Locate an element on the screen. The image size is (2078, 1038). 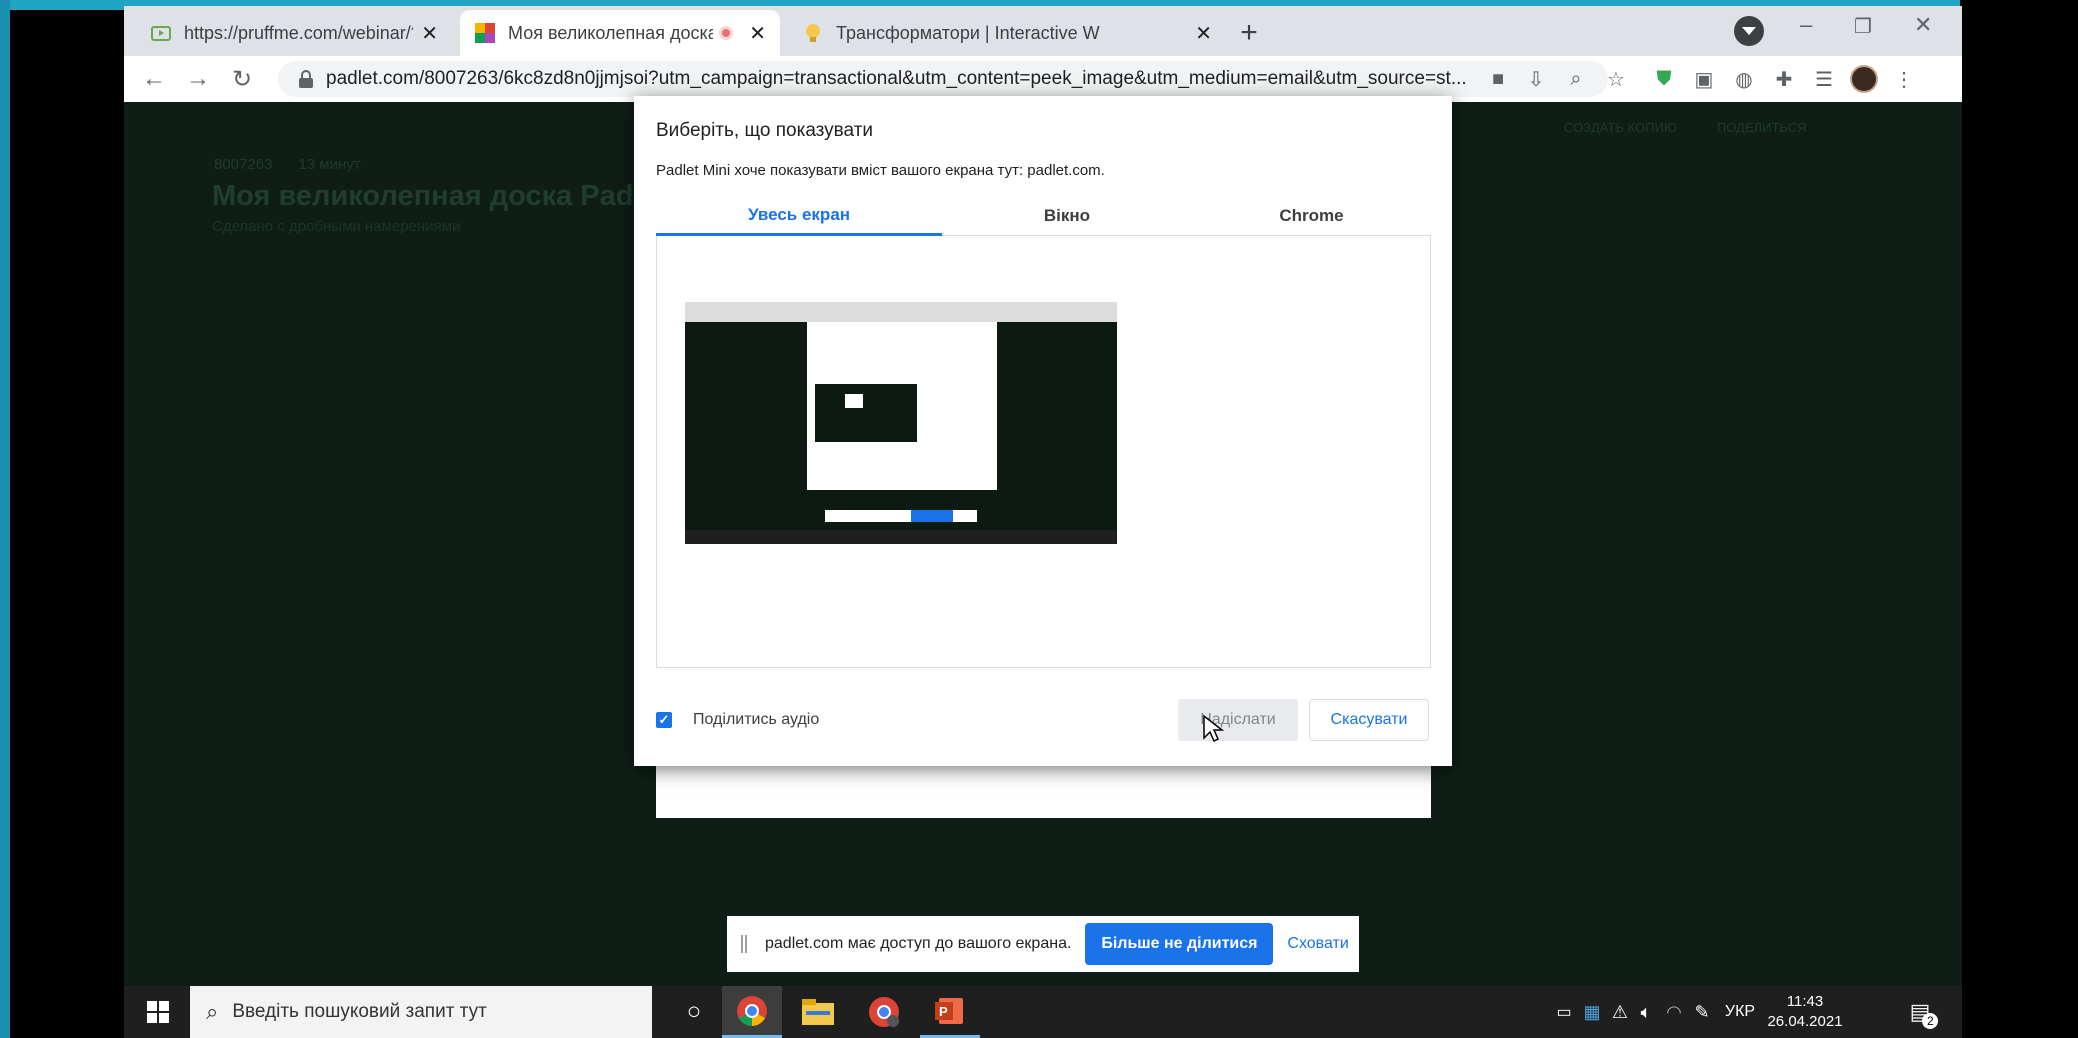
minimize-button: – is located at coordinates (1806, 25).